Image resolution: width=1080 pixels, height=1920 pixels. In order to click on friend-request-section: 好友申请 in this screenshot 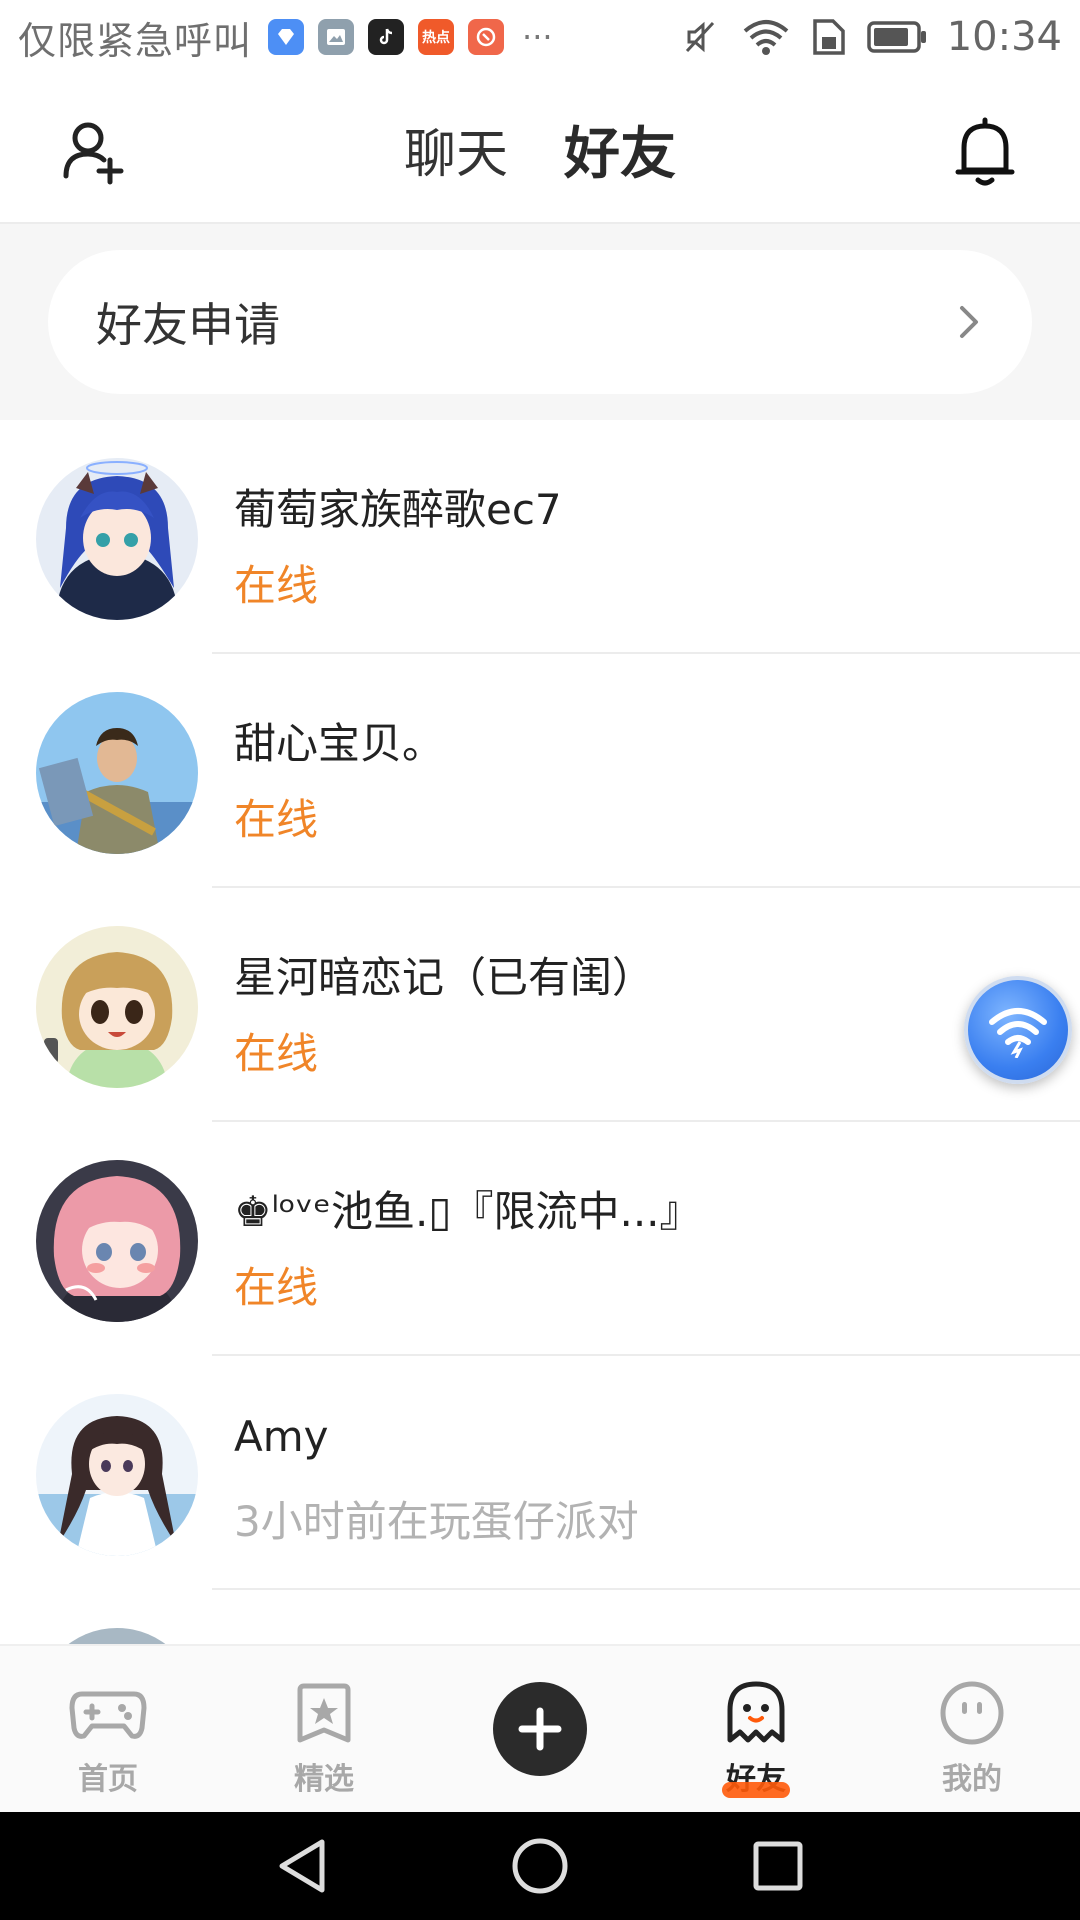, I will do `click(540, 322)`.